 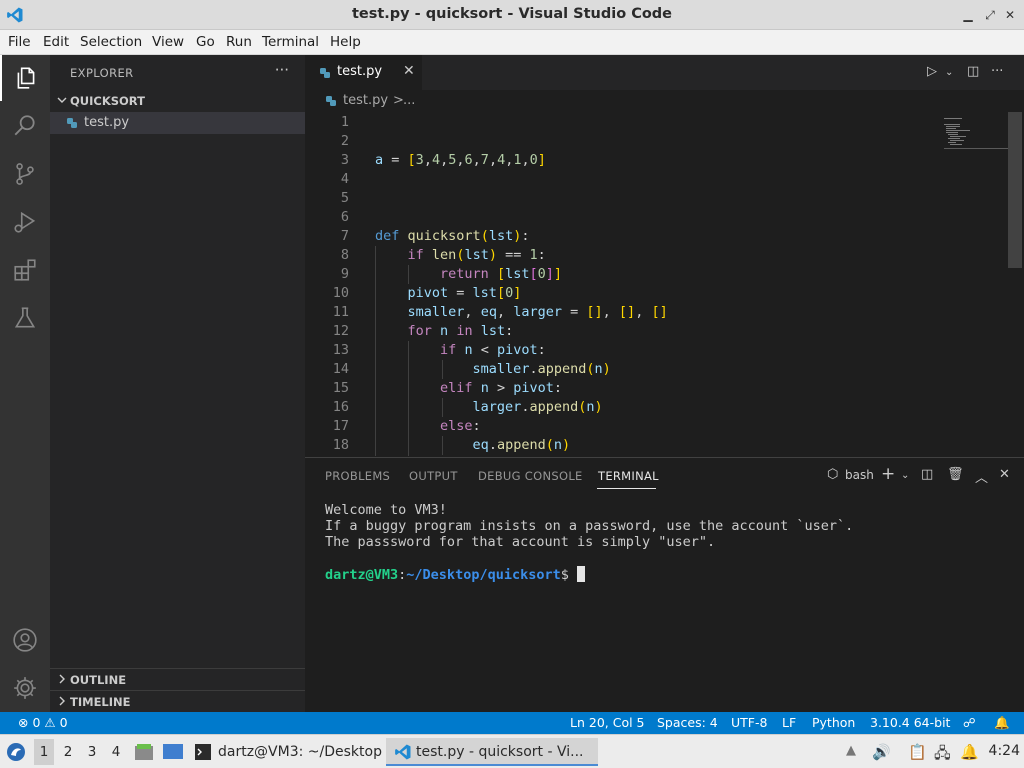 I want to click on folder-section-quicksort: QUICKSORT, so click(x=177, y=101).